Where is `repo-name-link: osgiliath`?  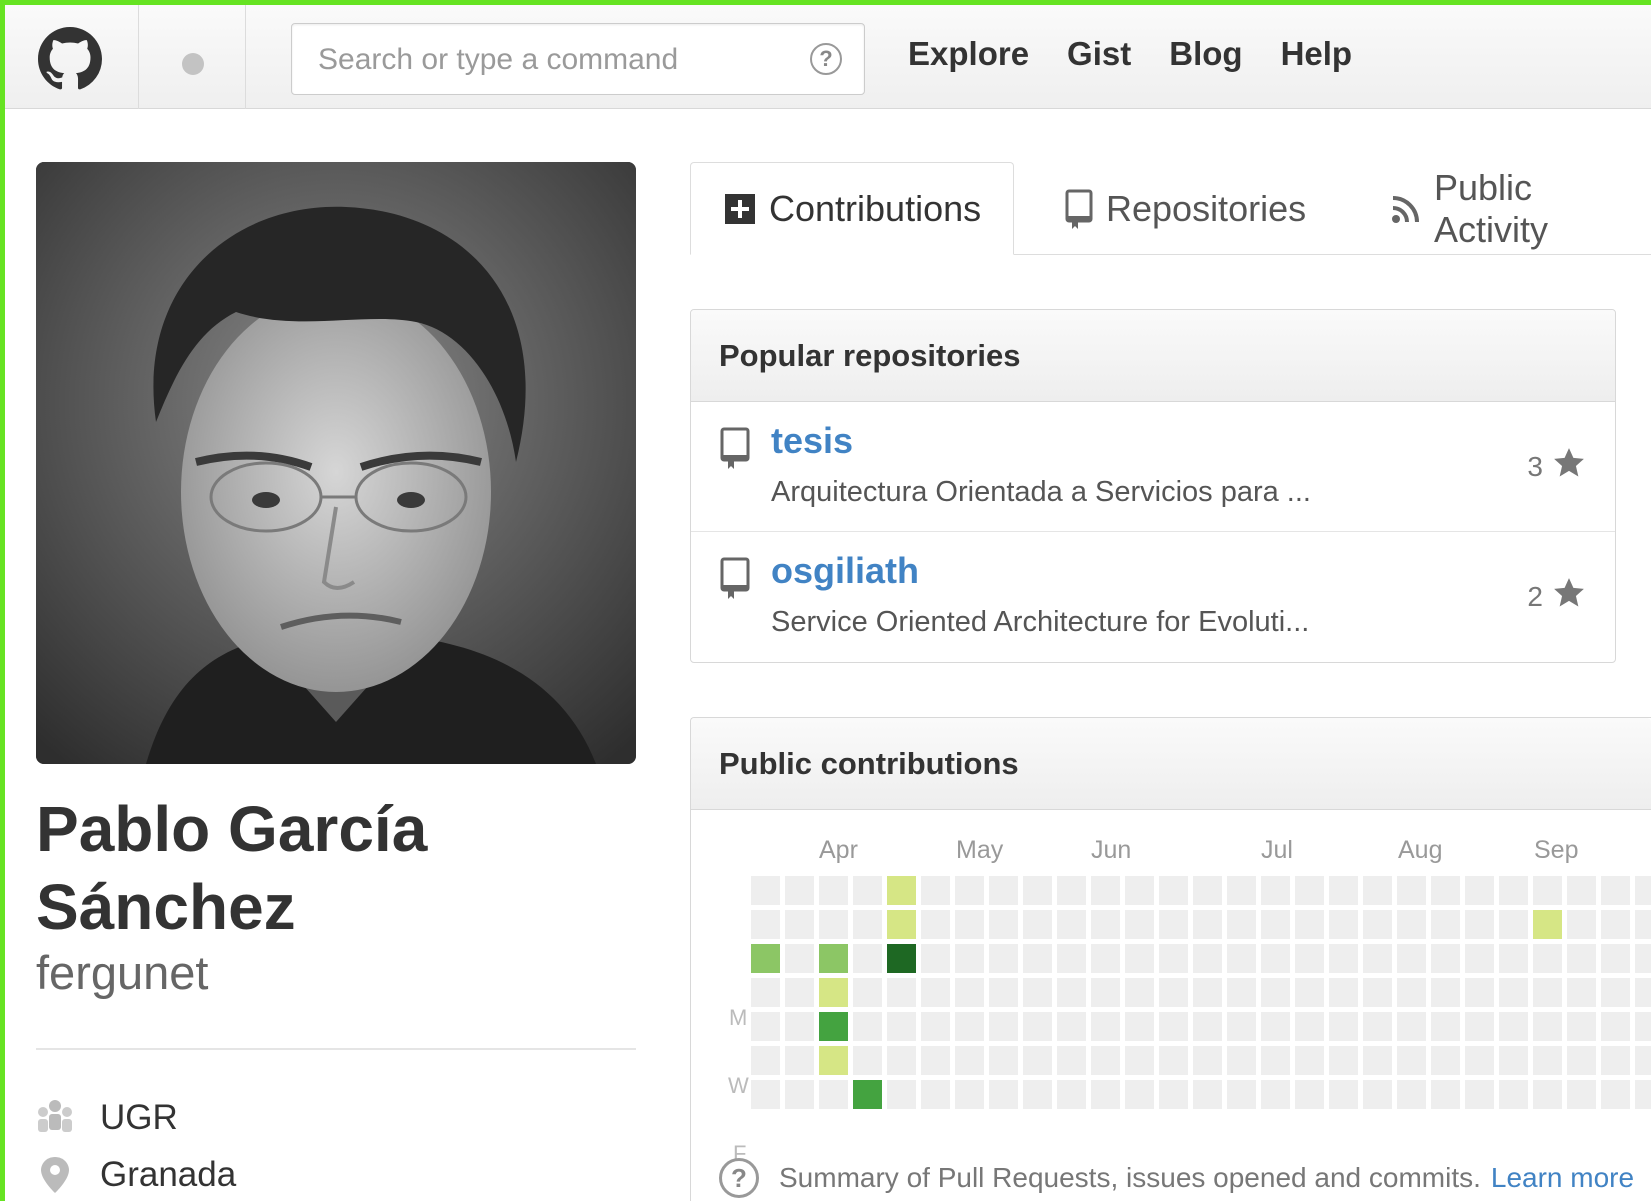 repo-name-link: osgiliath is located at coordinates (845, 571).